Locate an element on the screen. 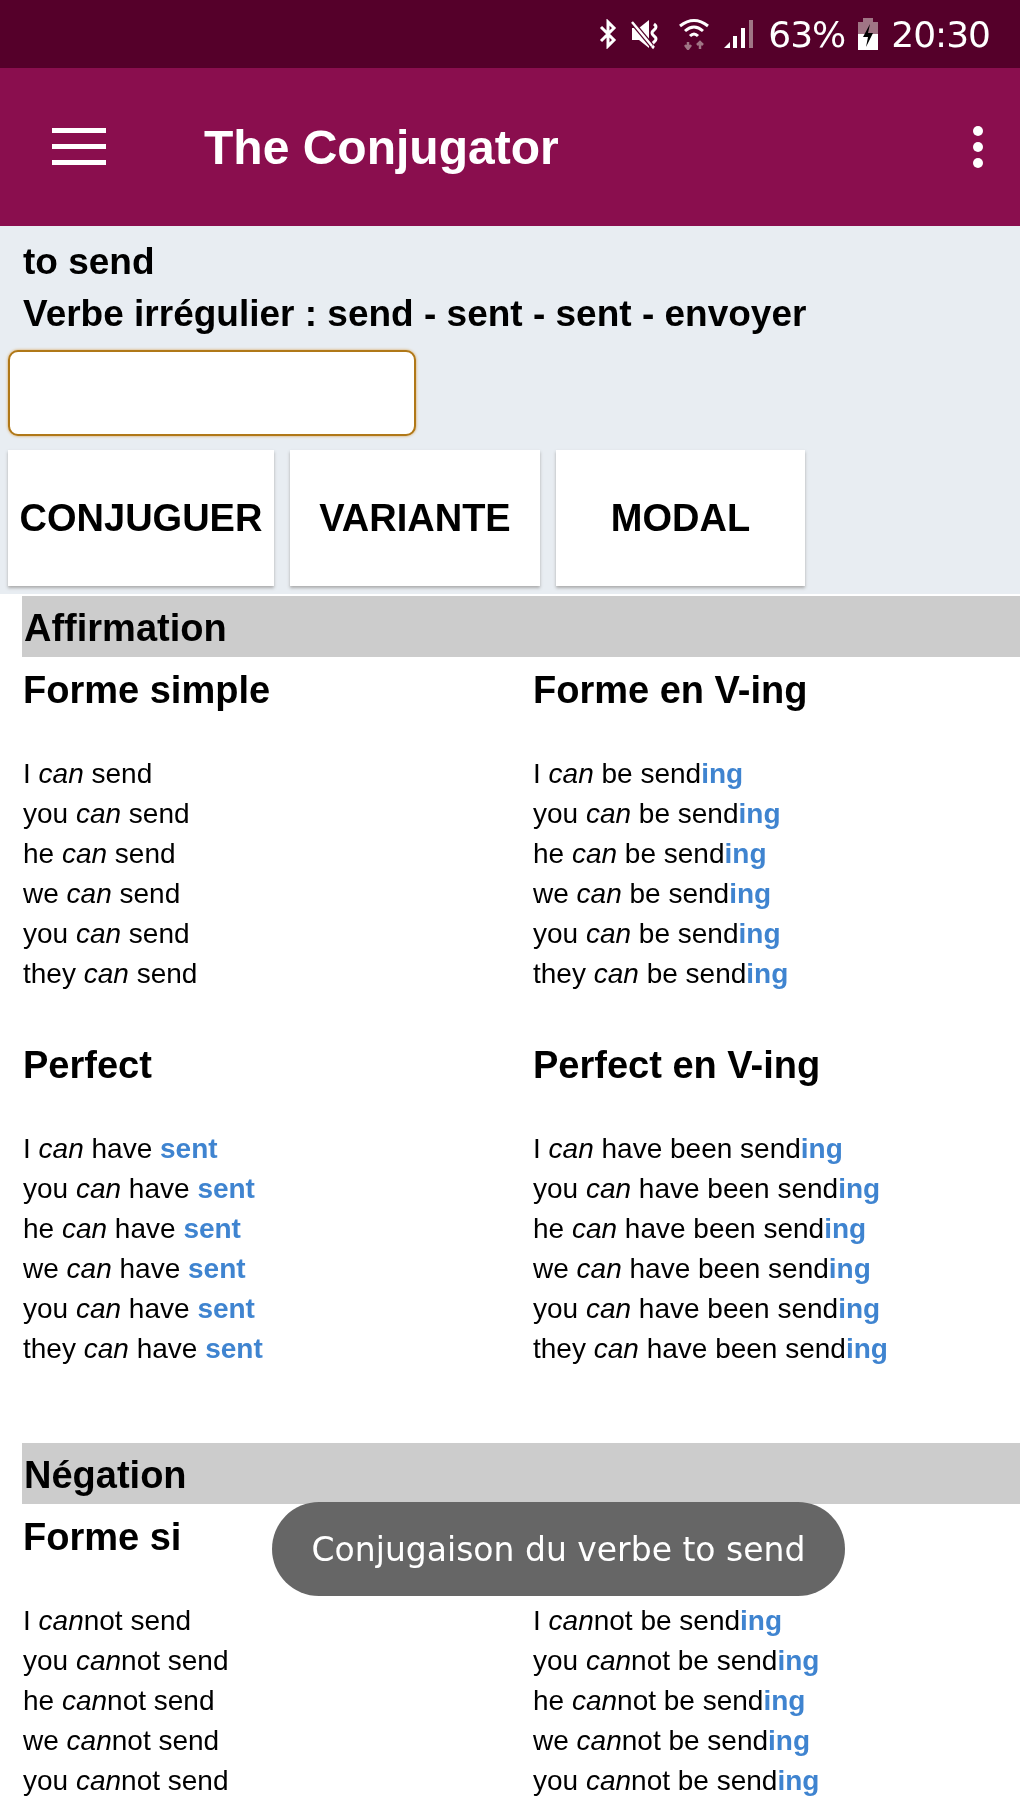 The height and width of the screenshot is (1813, 1020). menu-button is located at coordinates (79, 147).